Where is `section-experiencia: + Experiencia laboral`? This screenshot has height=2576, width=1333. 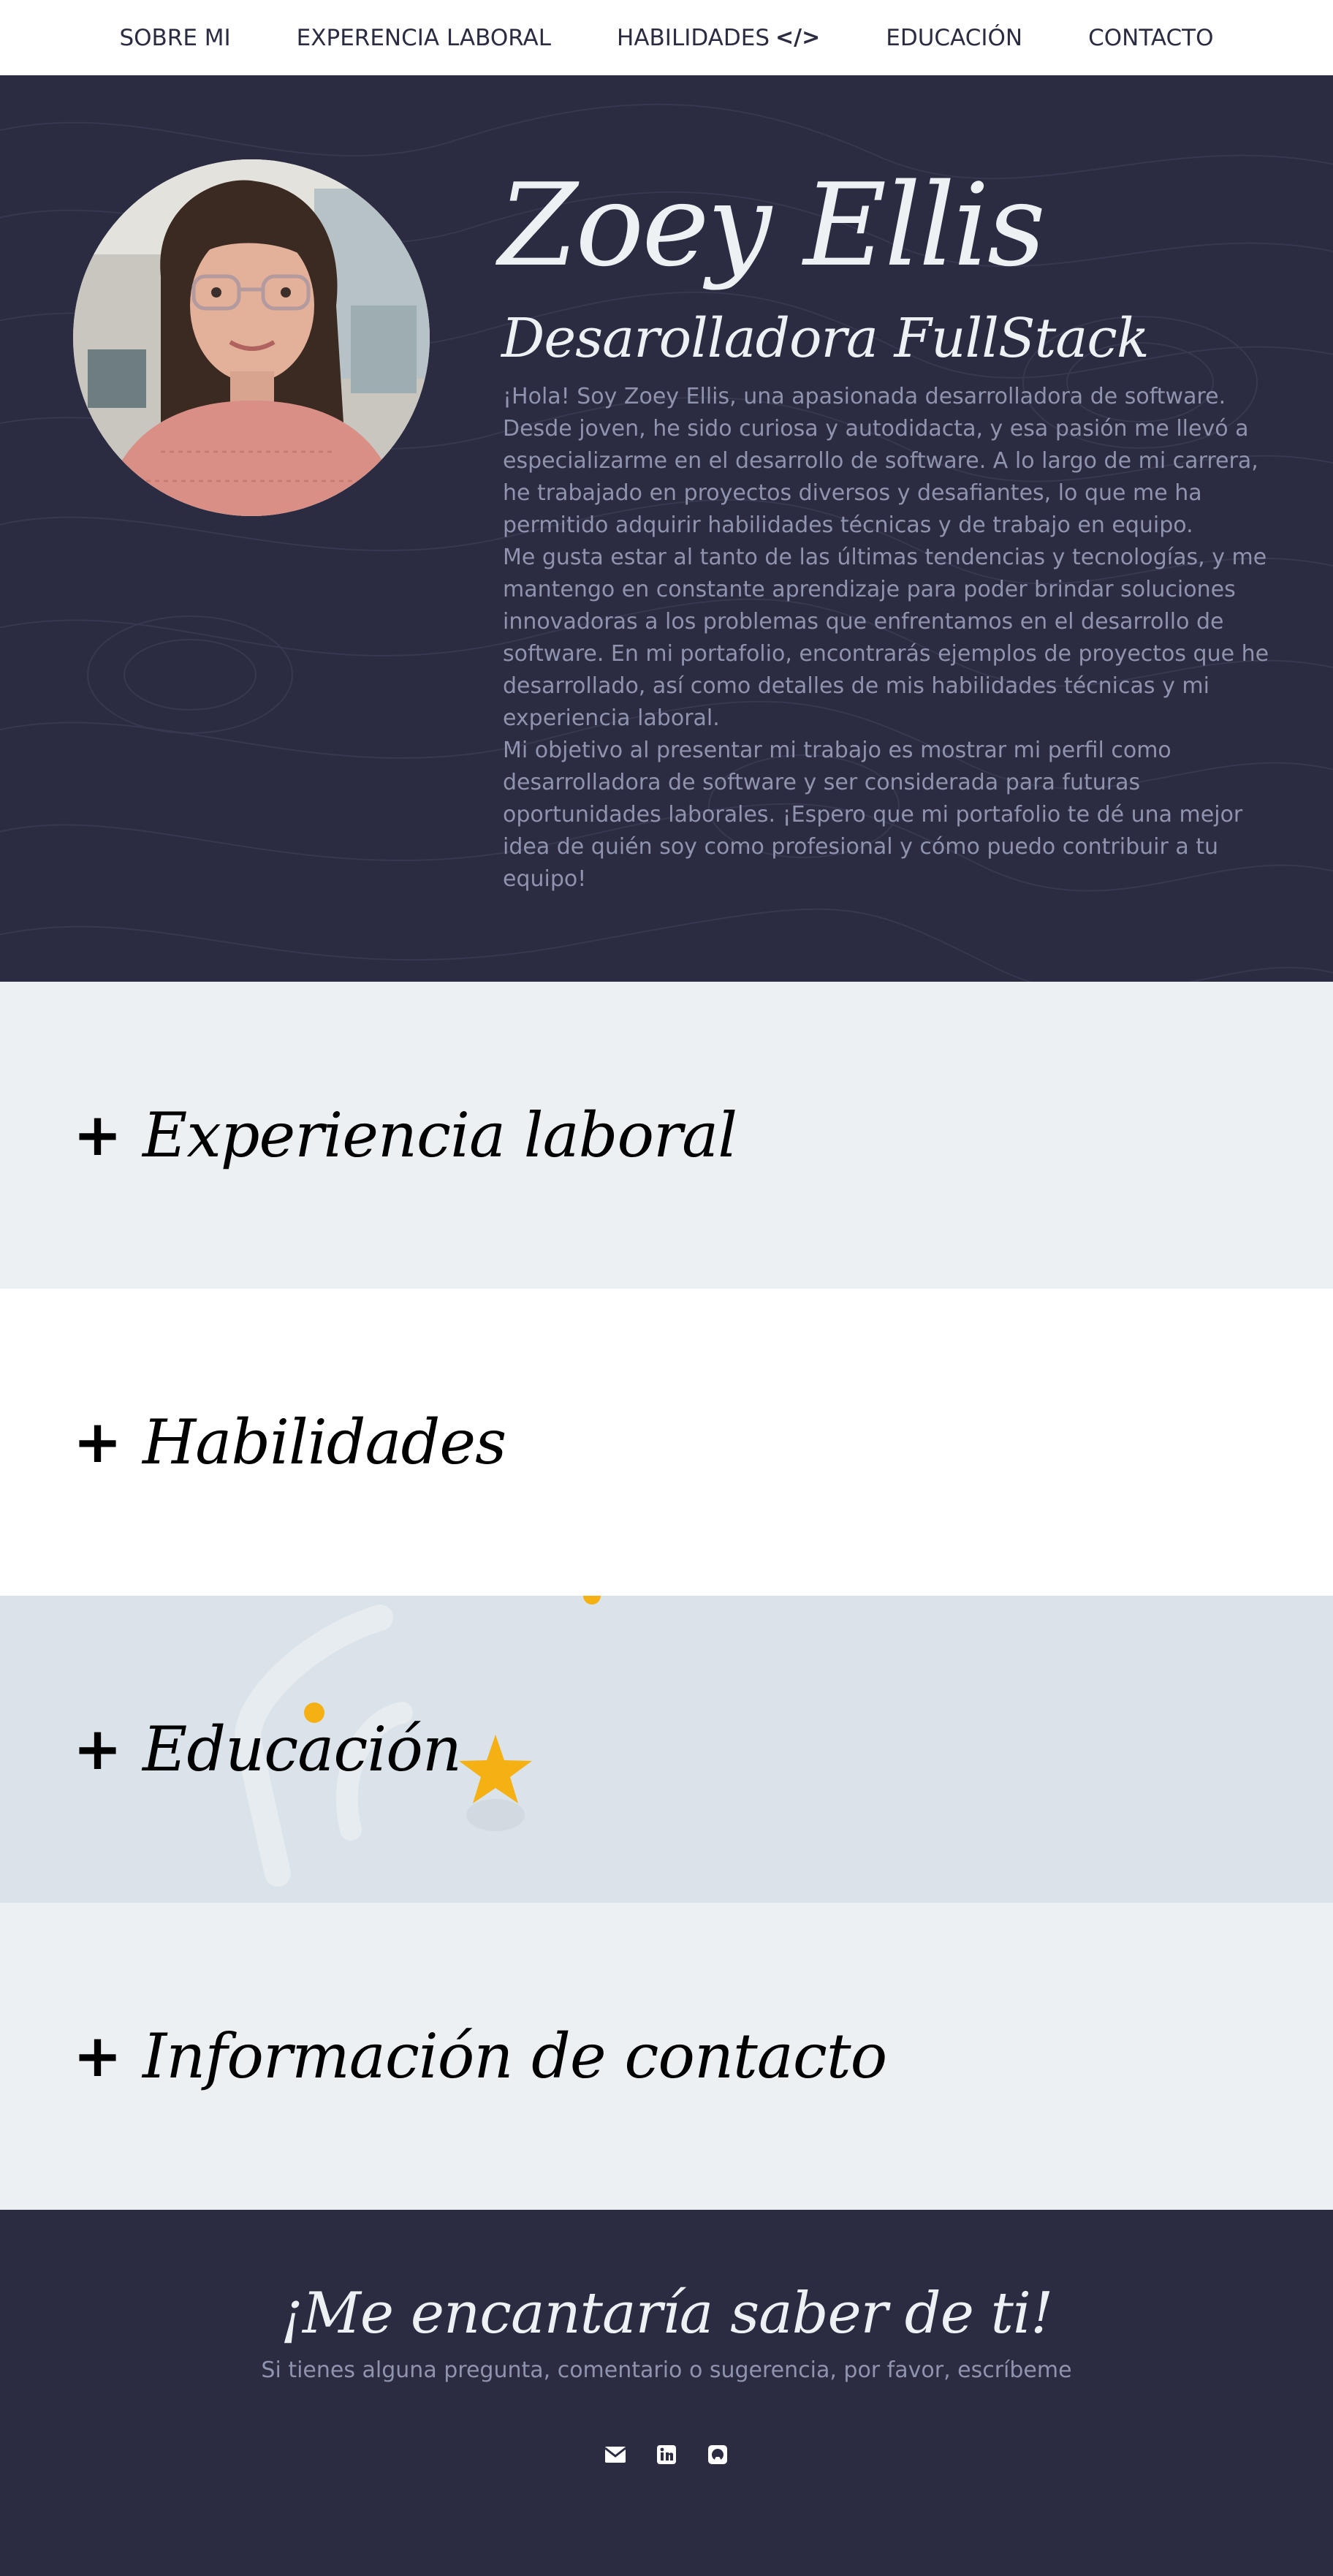
section-experiencia: + Experiencia laboral is located at coordinates (666, 1135).